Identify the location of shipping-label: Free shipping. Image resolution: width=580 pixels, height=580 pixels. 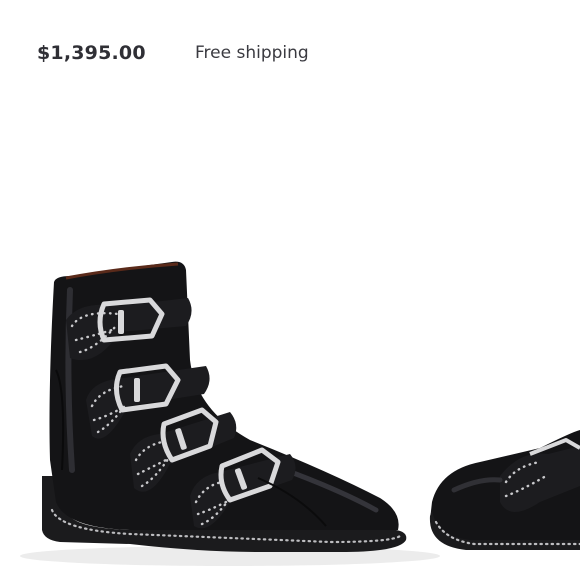
(252, 53).